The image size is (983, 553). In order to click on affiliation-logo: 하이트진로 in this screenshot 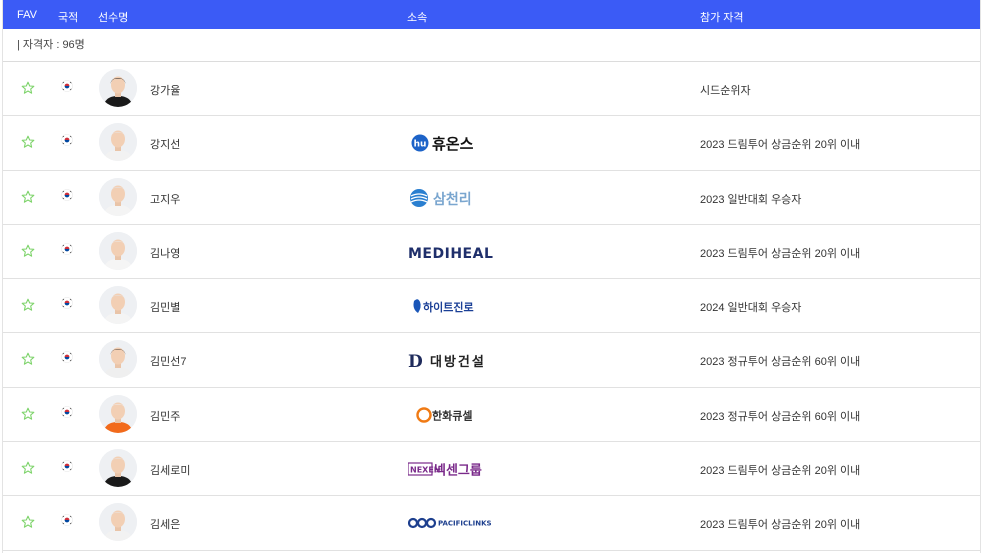, I will do `click(458, 306)`.